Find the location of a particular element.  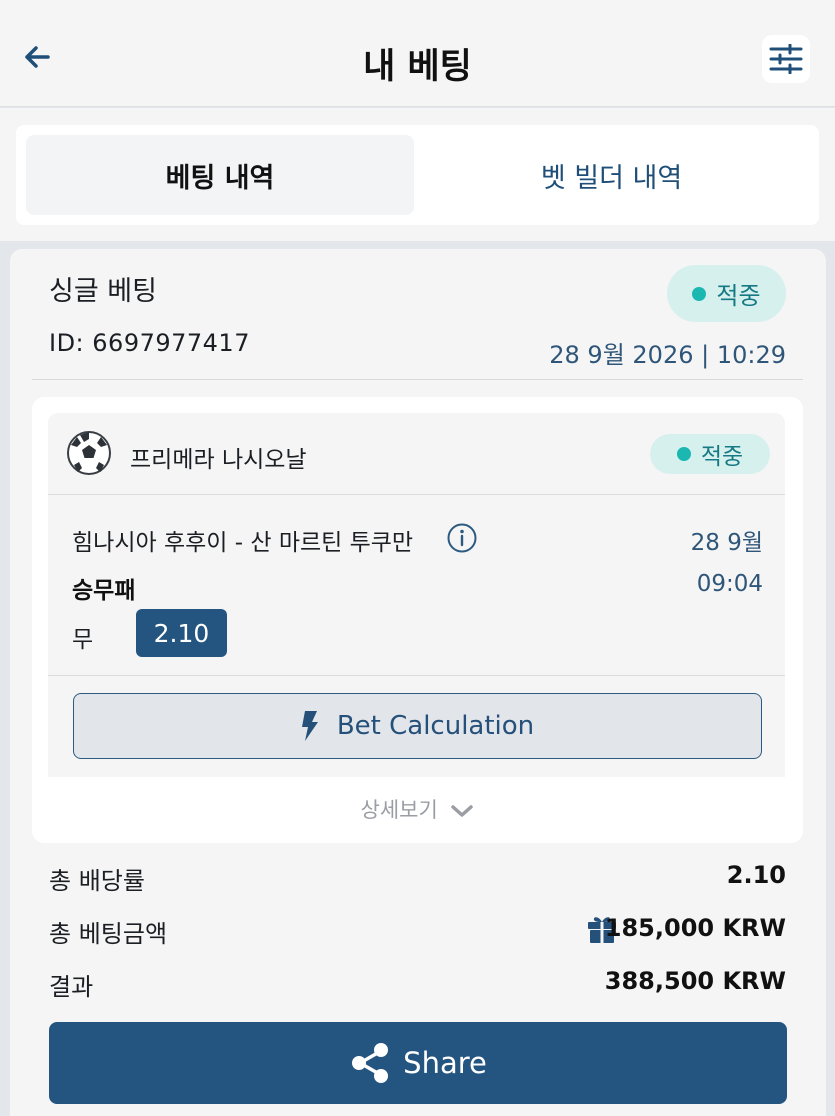

result-value: 388,500 KRW is located at coordinates (695, 981).